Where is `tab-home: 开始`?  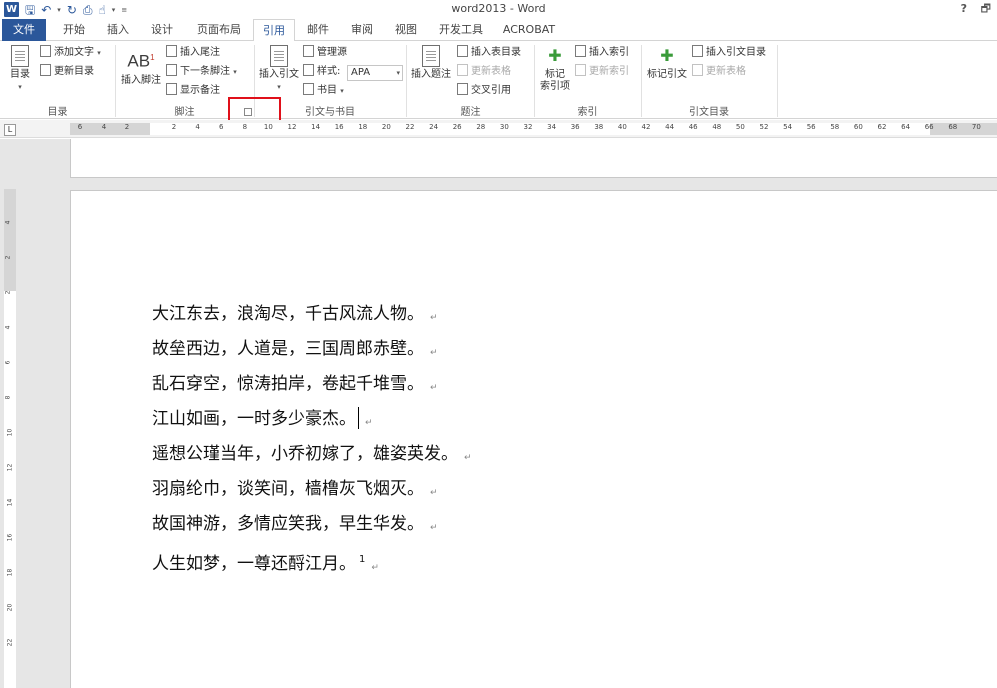 tab-home: 开始 is located at coordinates (74, 30).